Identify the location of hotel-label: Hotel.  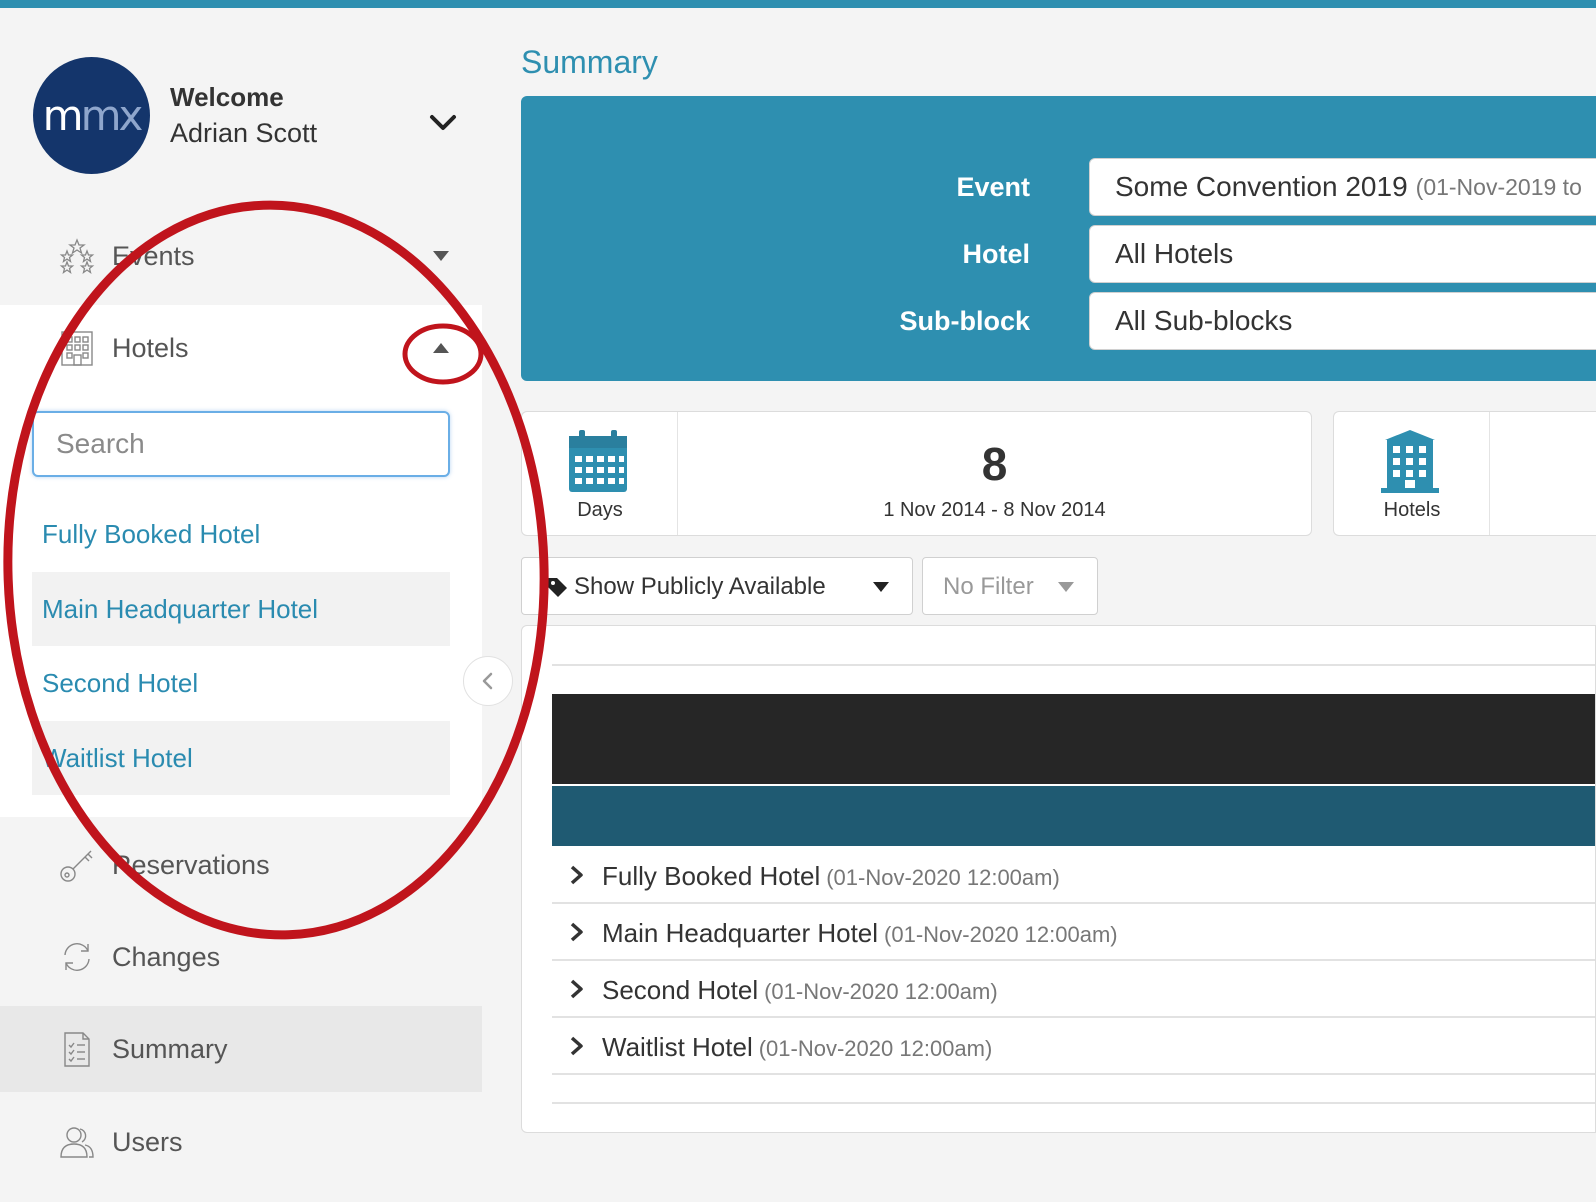
(996, 254).